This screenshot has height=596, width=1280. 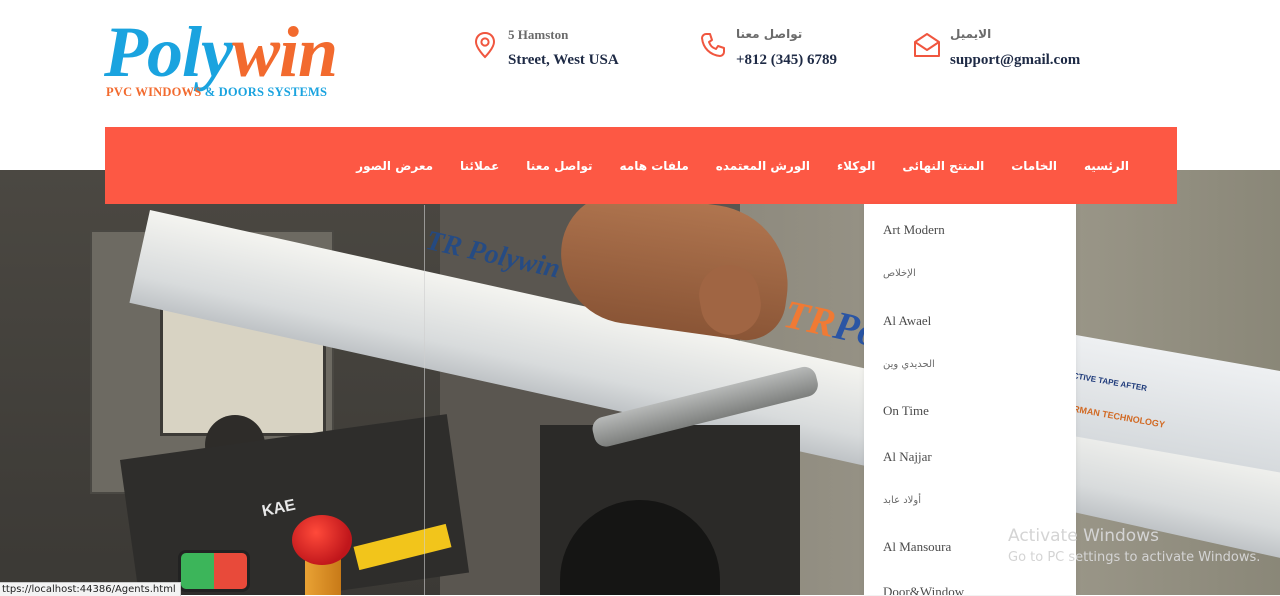 I want to click on nav-item-workshops: الورش المعتمده, so click(x=763, y=166).